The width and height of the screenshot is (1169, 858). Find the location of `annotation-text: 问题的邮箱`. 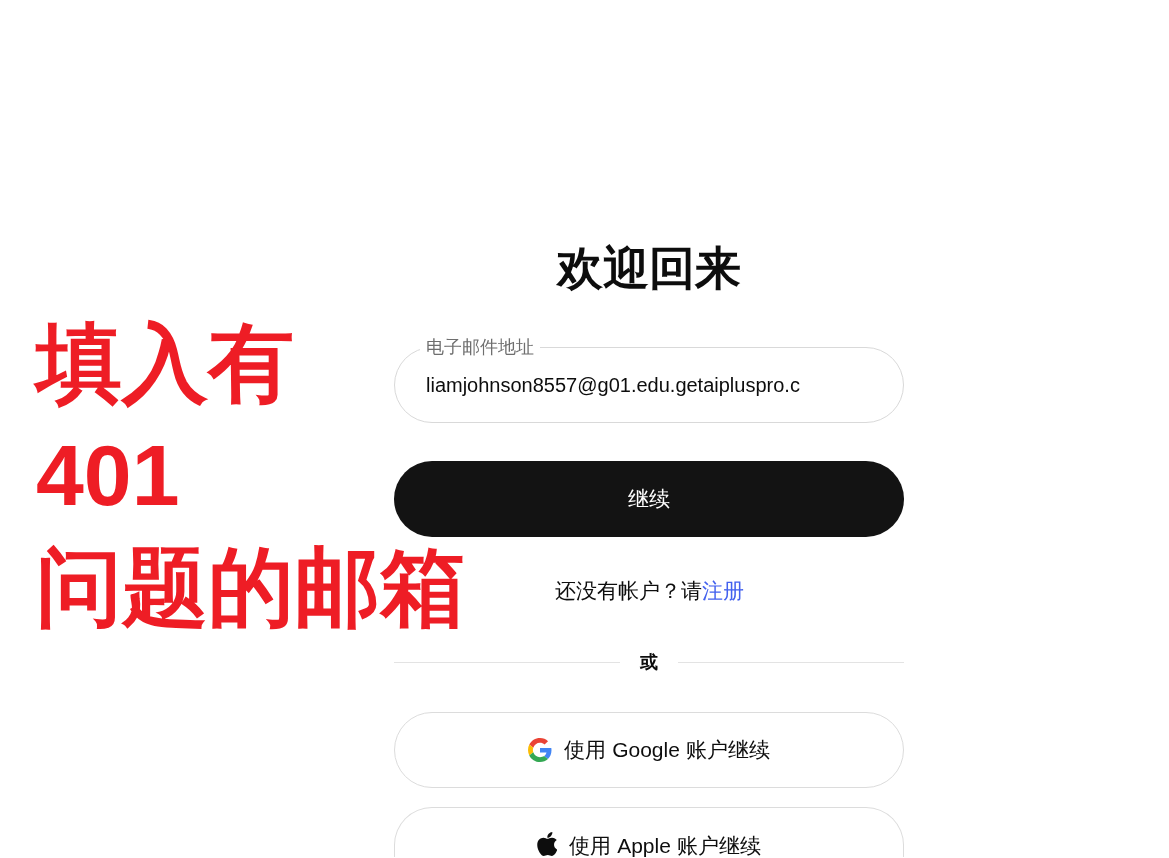

annotation-text: 问题的邮箱 is located at coordinates (251, 587).